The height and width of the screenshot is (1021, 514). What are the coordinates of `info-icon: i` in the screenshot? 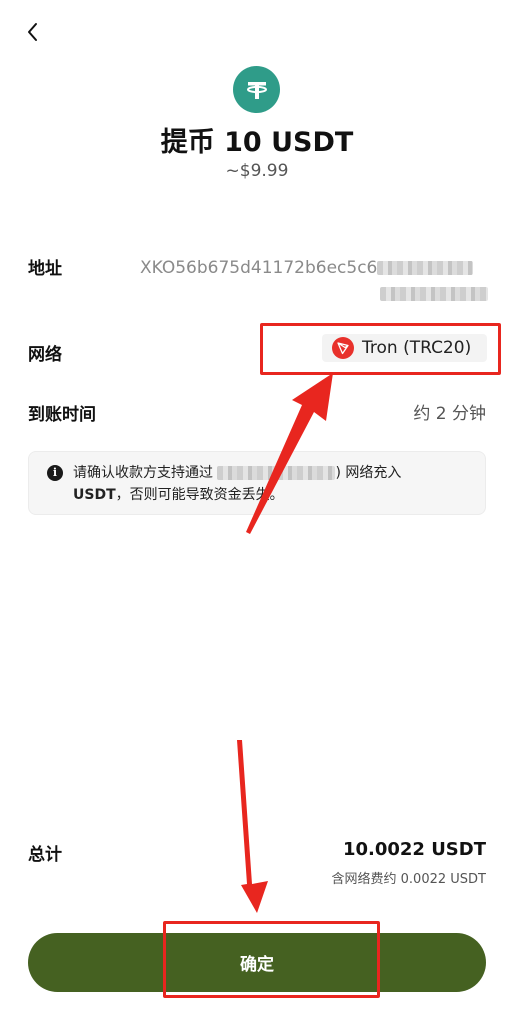 It's located at (55, 473).